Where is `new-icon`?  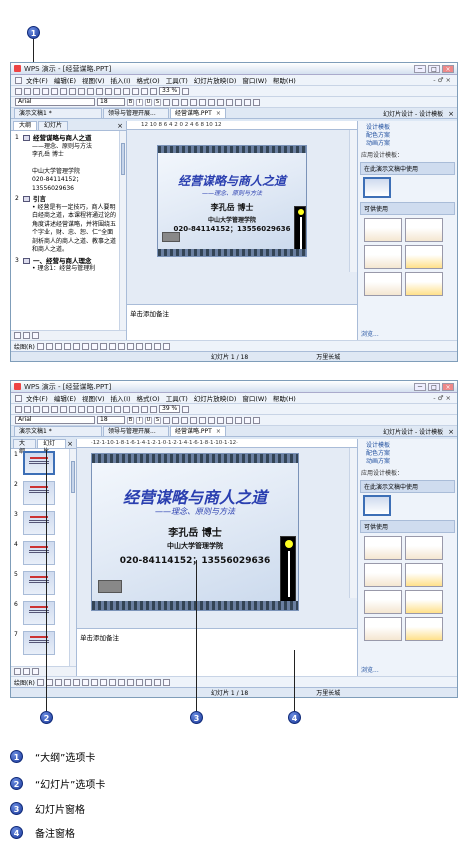 new-icon is located at coordinates (18, 91).